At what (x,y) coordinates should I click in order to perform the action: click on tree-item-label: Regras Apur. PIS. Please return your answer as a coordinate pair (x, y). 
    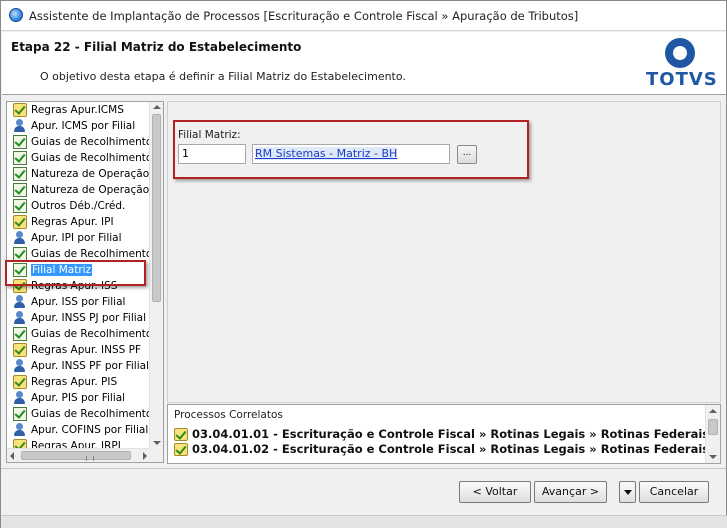
    Looking at the image, I should click on (74, 382).